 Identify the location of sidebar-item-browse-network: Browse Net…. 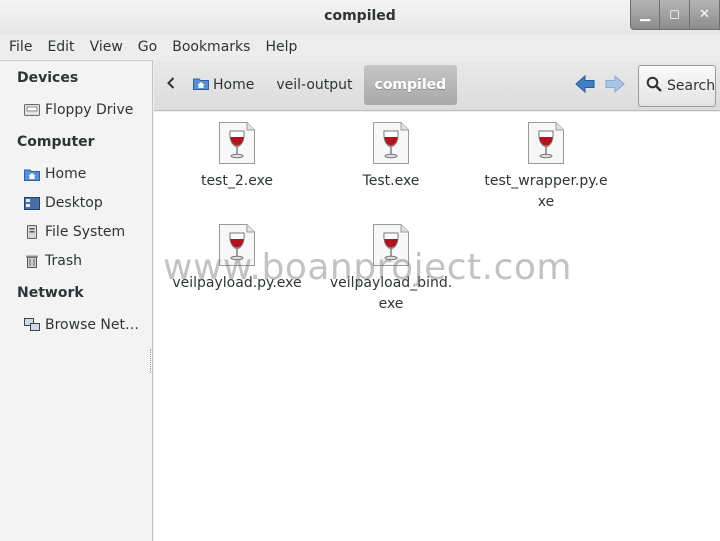
(88, 325).